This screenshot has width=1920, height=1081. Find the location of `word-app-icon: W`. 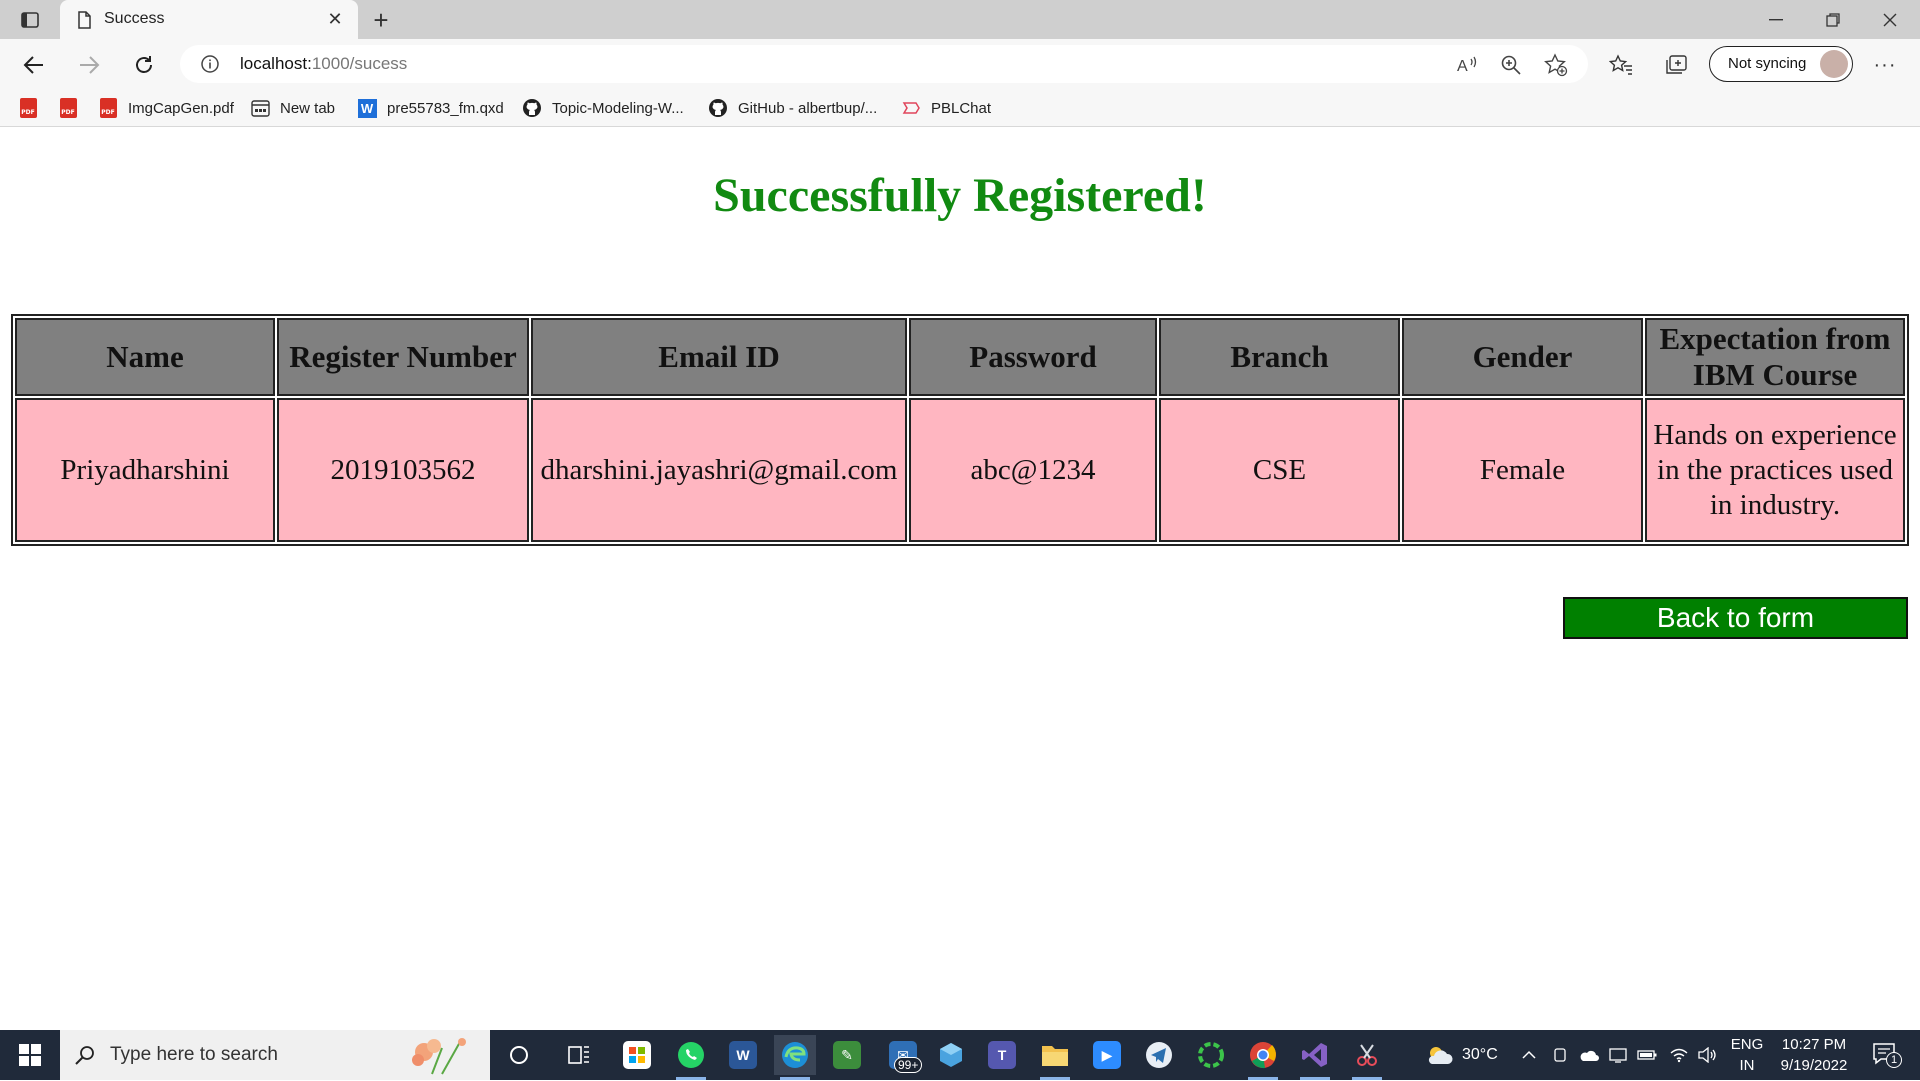

word-app-icon: W is located at coordinates (743, 1055).